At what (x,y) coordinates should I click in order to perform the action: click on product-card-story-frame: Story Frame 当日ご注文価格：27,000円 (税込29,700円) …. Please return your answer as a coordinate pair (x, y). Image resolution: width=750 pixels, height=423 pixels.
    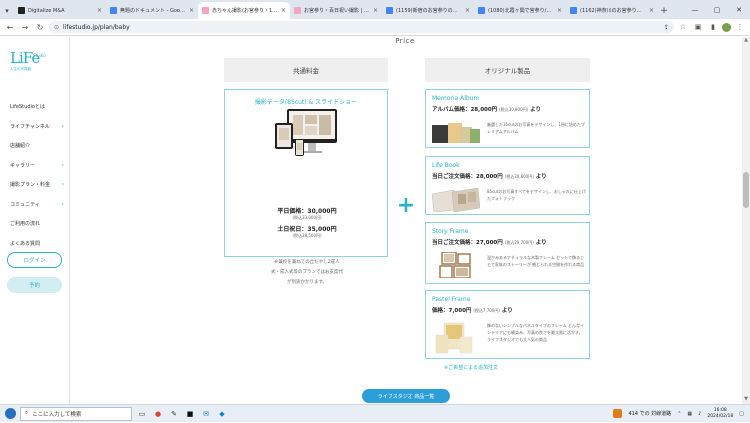
    Looking at the image, I should click on (507, 253).